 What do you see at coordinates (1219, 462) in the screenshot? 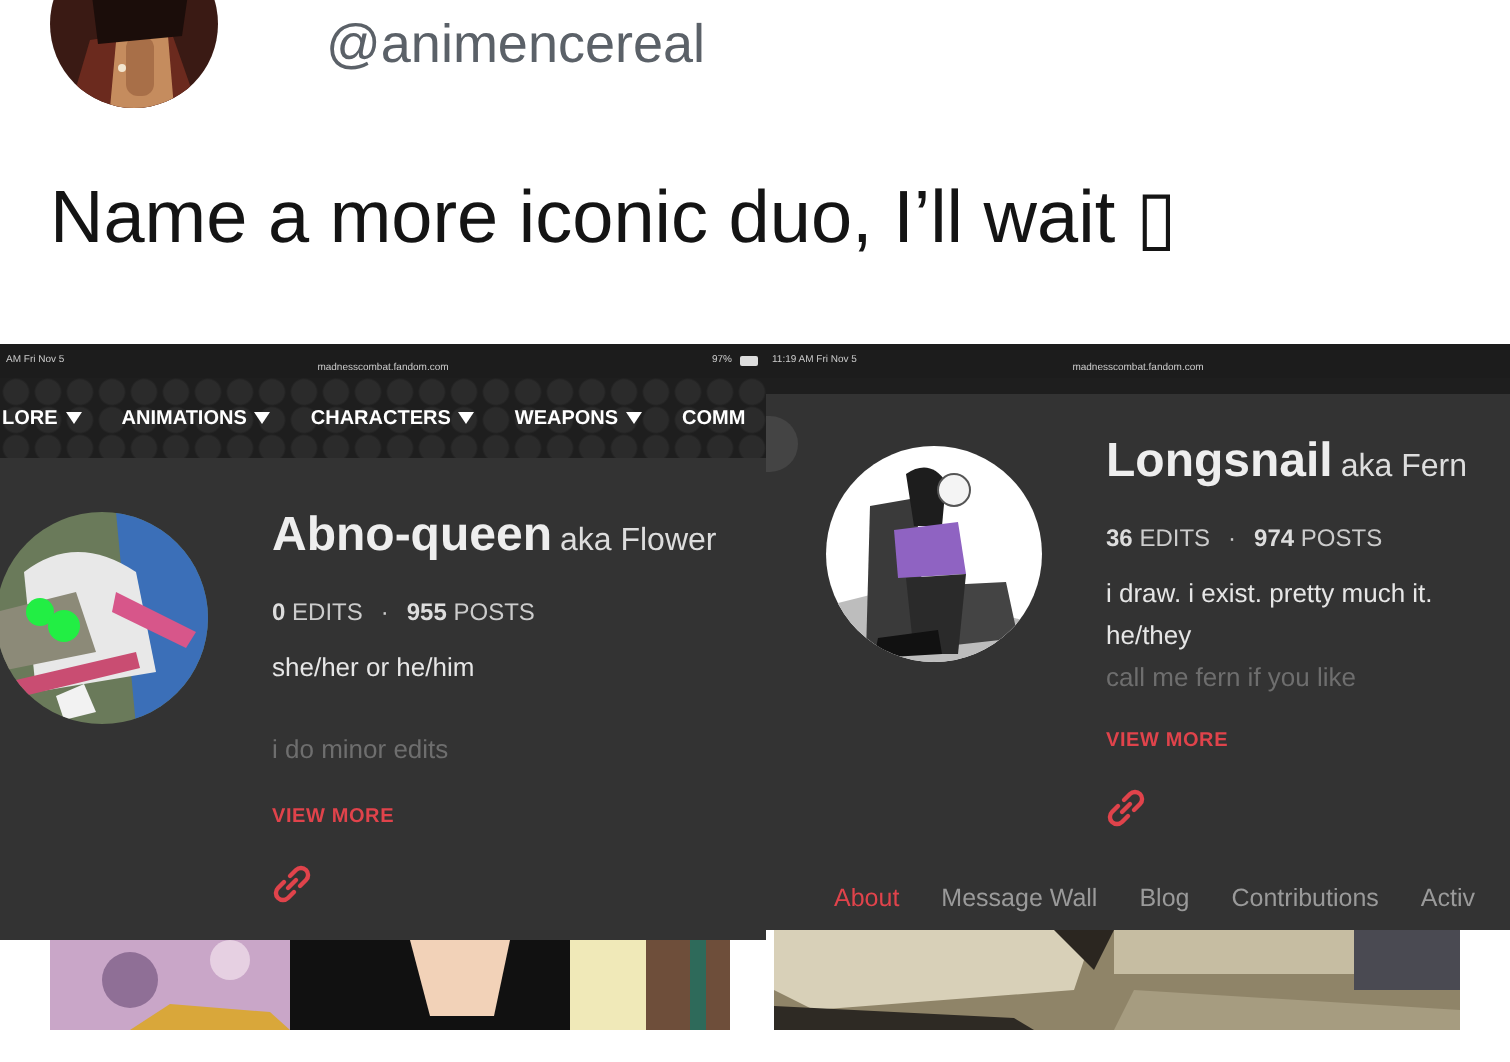
I see `user-name: Longsnail` at bounding box center [1219, 462].